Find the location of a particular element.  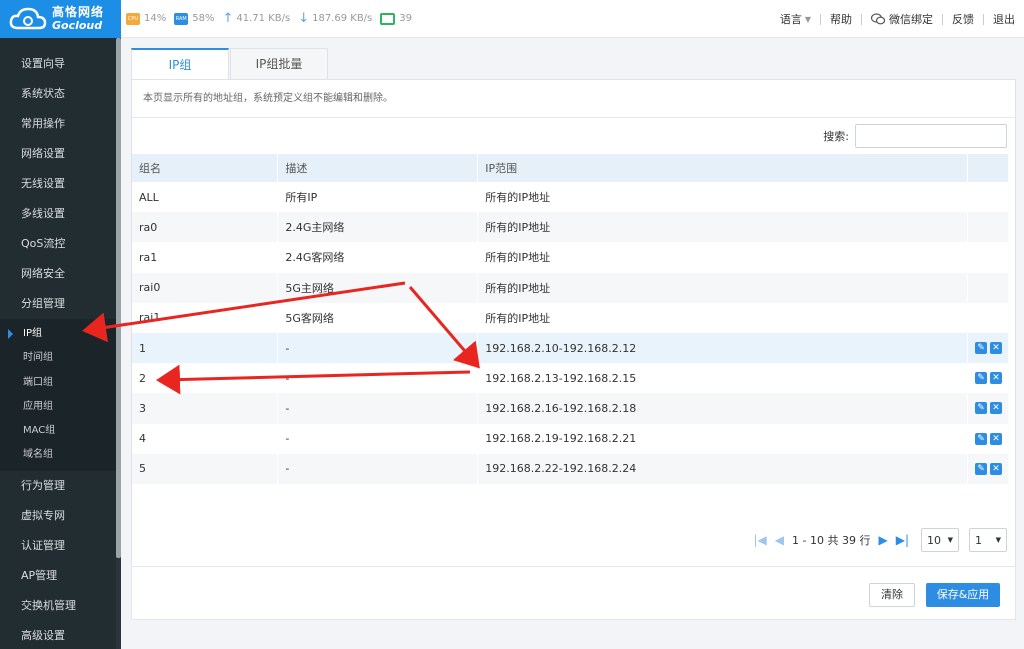

table-row: ra0 2.4G主网络 所有的IP地址 is located at coordinates (571, 227).